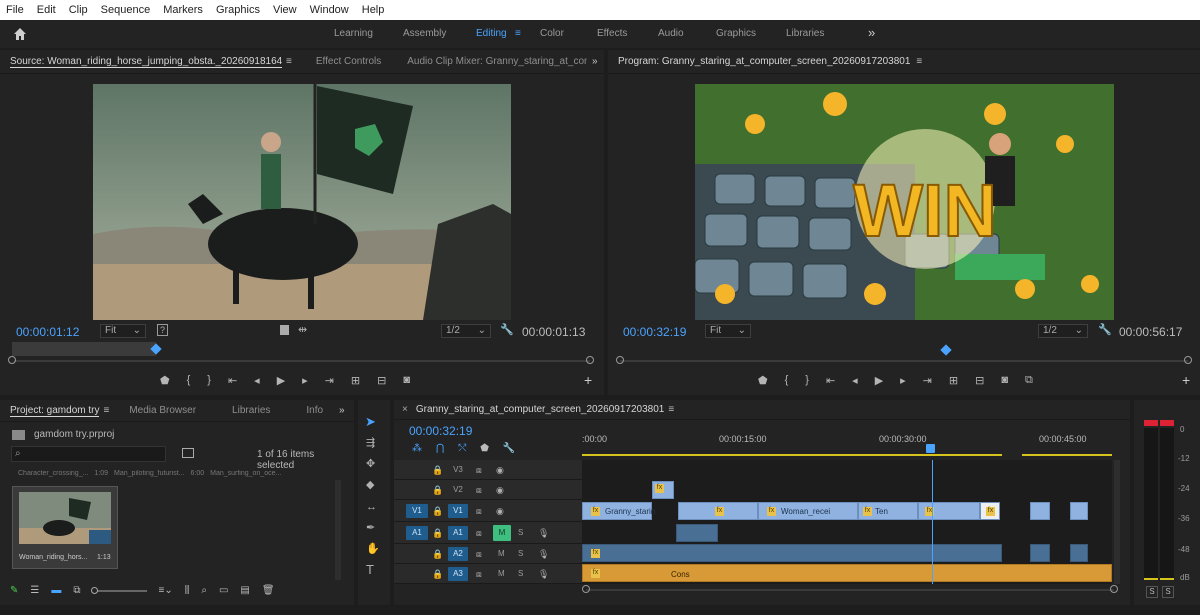  I want to click on workspace-learning: Learning, so click(353, 33).